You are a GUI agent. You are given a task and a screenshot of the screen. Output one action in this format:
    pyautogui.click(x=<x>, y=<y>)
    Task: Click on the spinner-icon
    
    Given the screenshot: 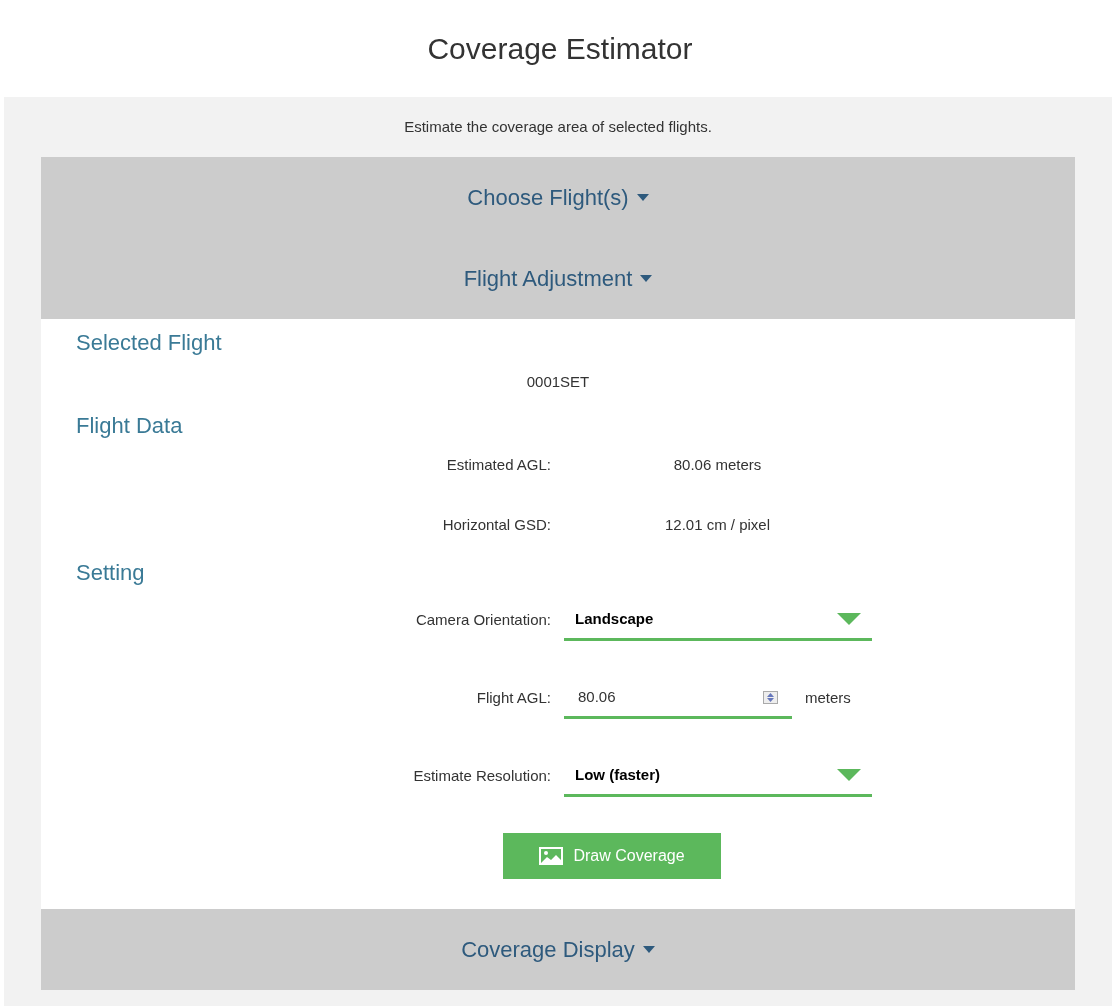 What is the action you would take?
    pyautogui.click(x=770, y=697)
    